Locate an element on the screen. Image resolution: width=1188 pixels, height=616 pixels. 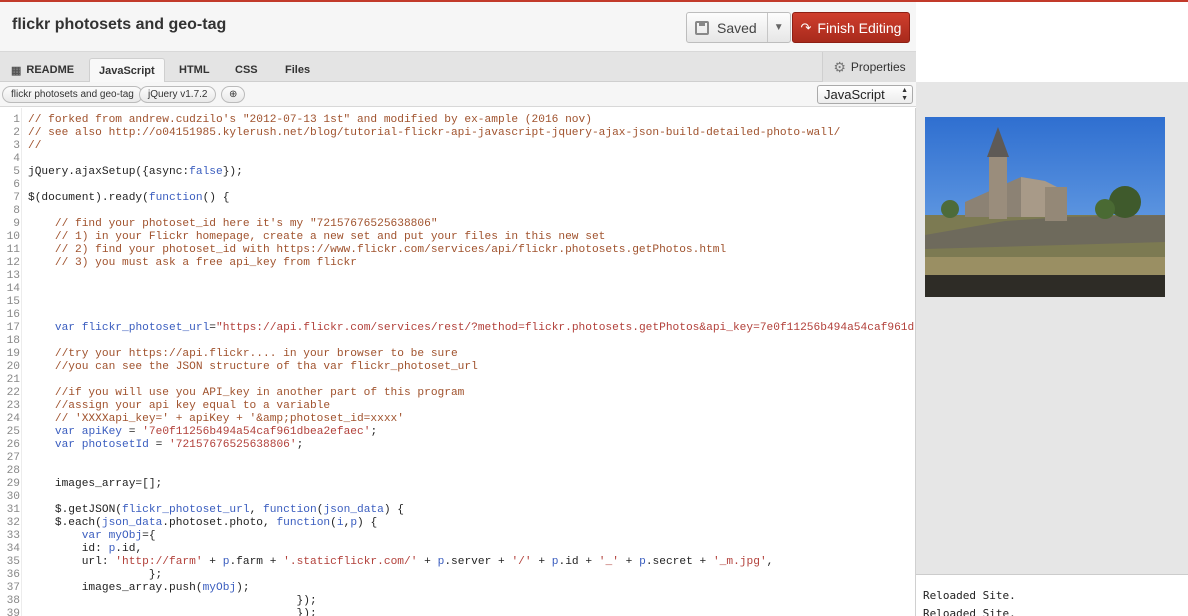
tab-html: HTML is located at coordinates (194, 70).